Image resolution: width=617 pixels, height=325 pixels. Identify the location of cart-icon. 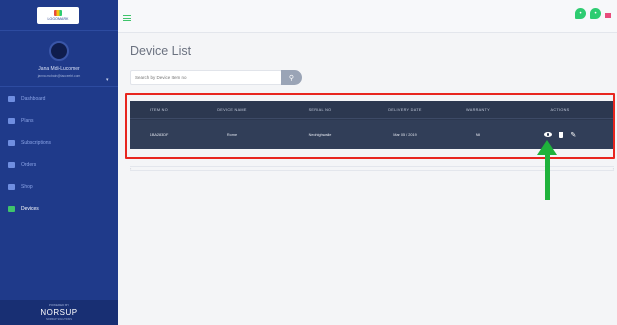
(11, 209).